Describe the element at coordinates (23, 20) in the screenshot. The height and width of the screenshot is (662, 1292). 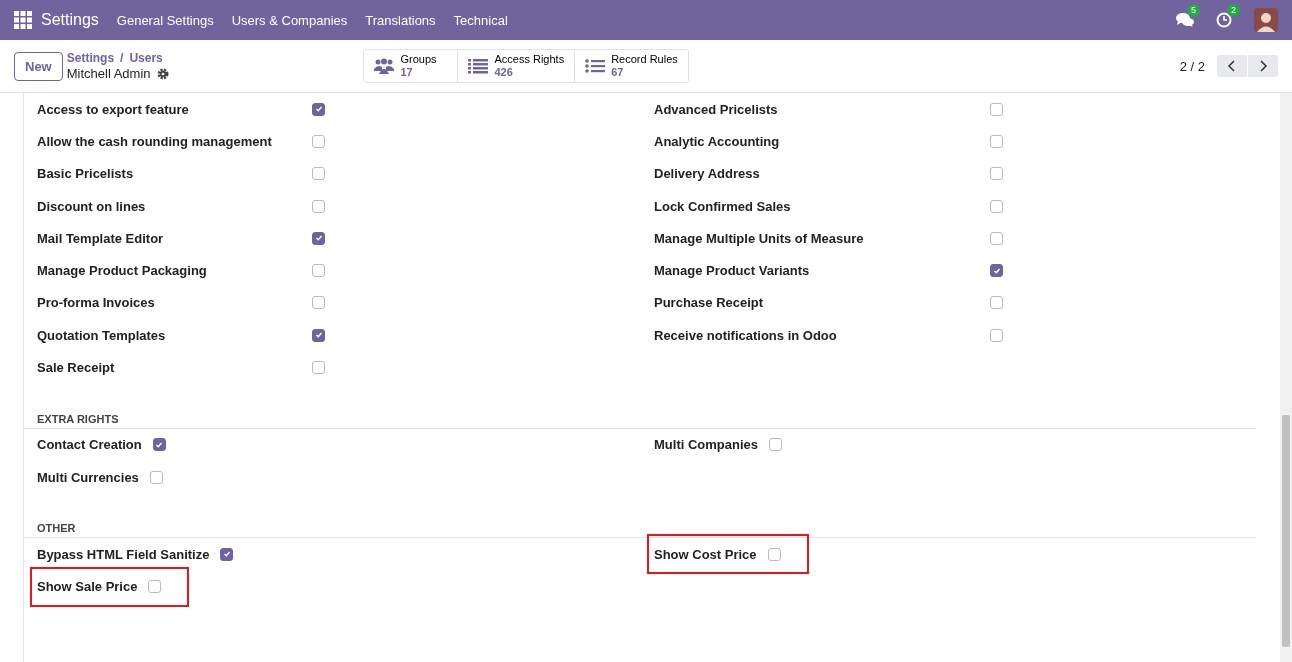
I see `apps-grid-icon` at that location.